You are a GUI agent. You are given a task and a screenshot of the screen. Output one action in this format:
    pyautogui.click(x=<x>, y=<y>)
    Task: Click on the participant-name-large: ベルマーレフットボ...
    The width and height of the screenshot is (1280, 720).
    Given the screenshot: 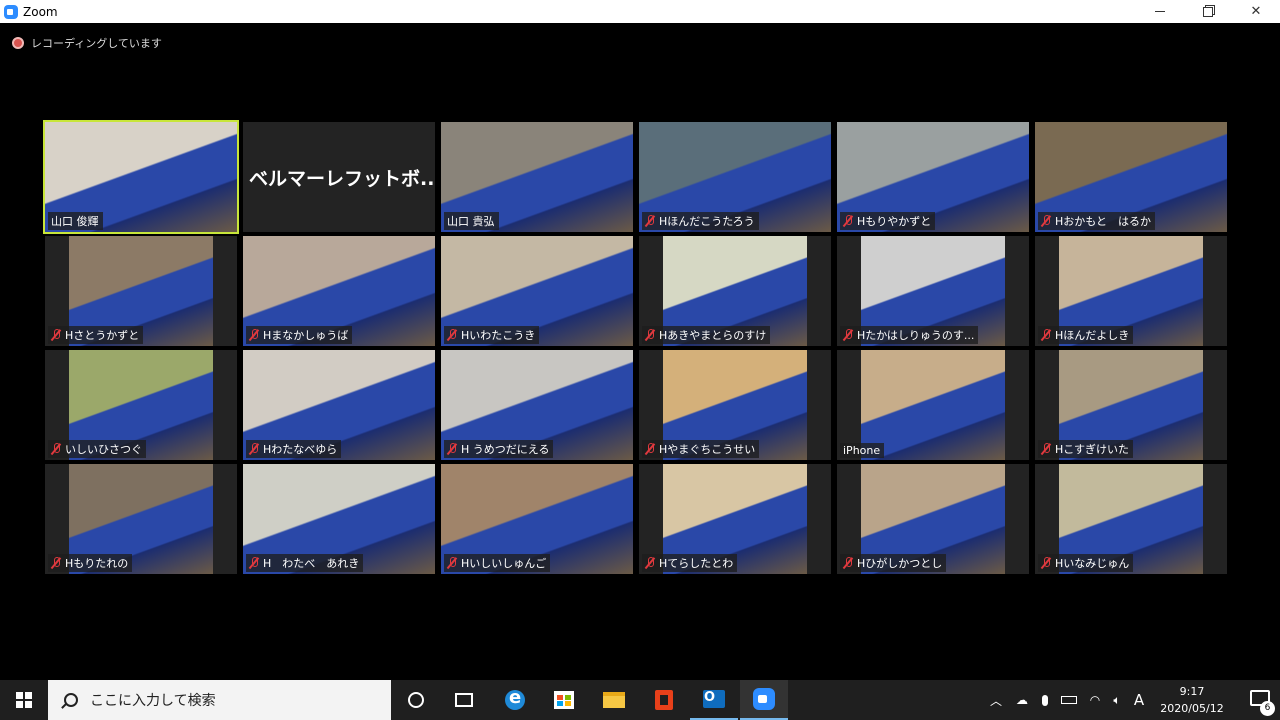 What is the action you would take?
    pyautogui.click(x=342, y=178)
    